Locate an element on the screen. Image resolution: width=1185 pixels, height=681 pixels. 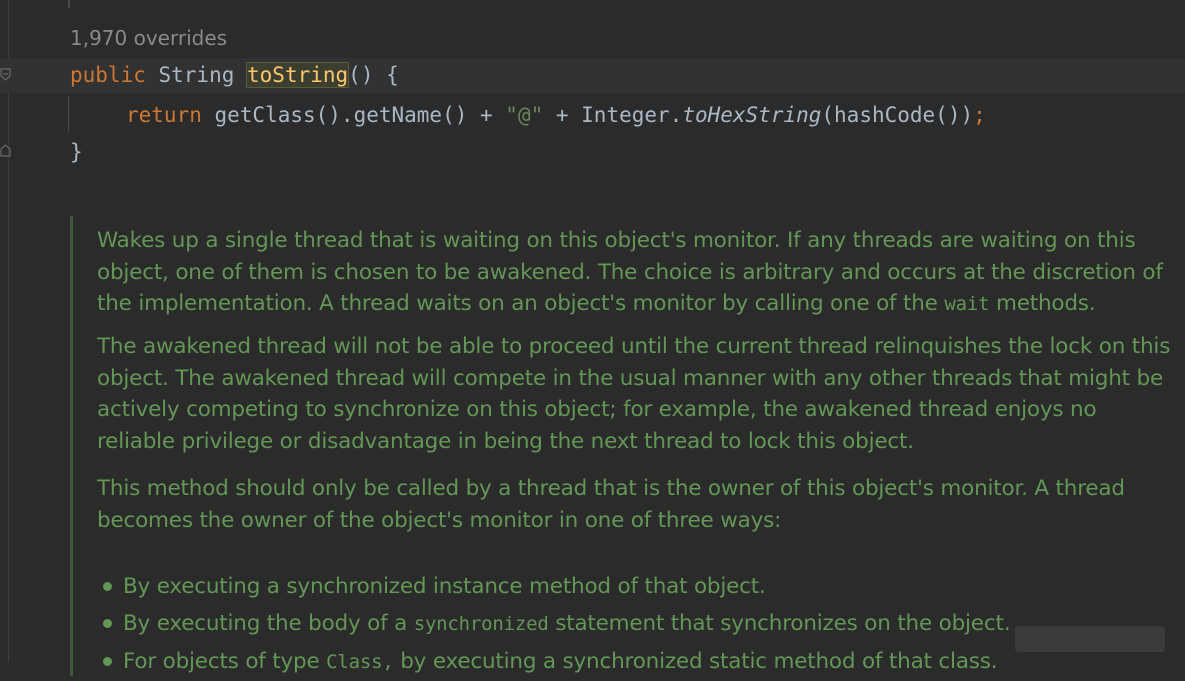
return-type: String is located at coordinates (196, 75).